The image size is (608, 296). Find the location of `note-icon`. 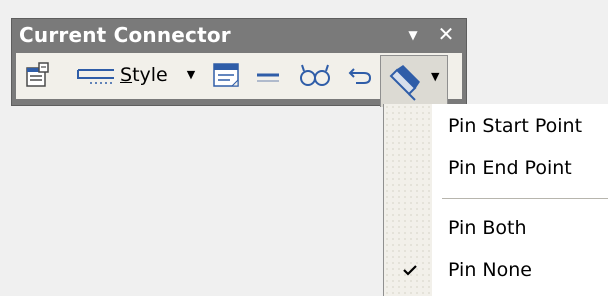

note-icon is located at coordinates (226, 75).